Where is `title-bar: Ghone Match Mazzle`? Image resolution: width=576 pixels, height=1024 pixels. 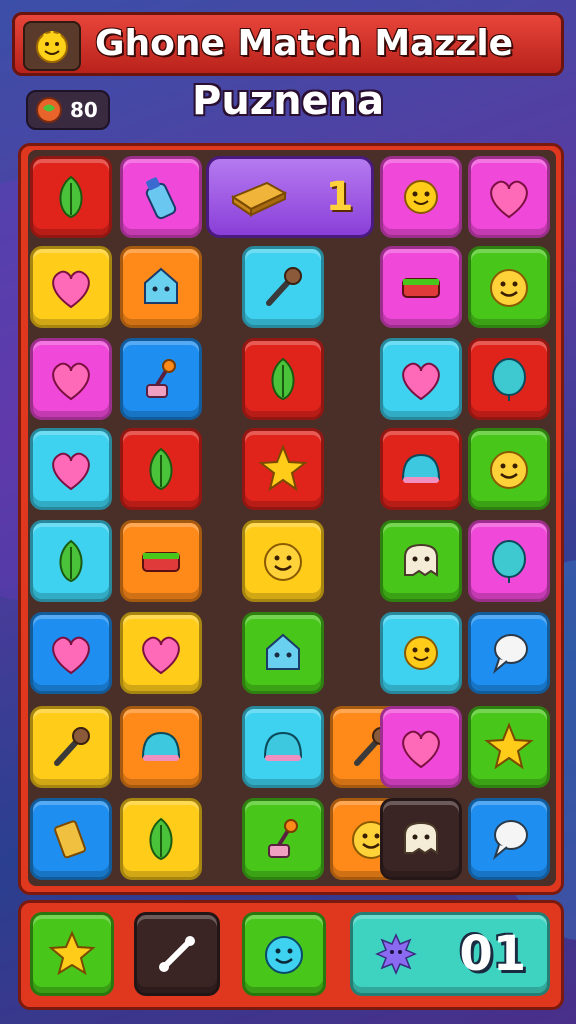 title-bar: Ghone Match Mazzle is located at coordinates (288, 44).